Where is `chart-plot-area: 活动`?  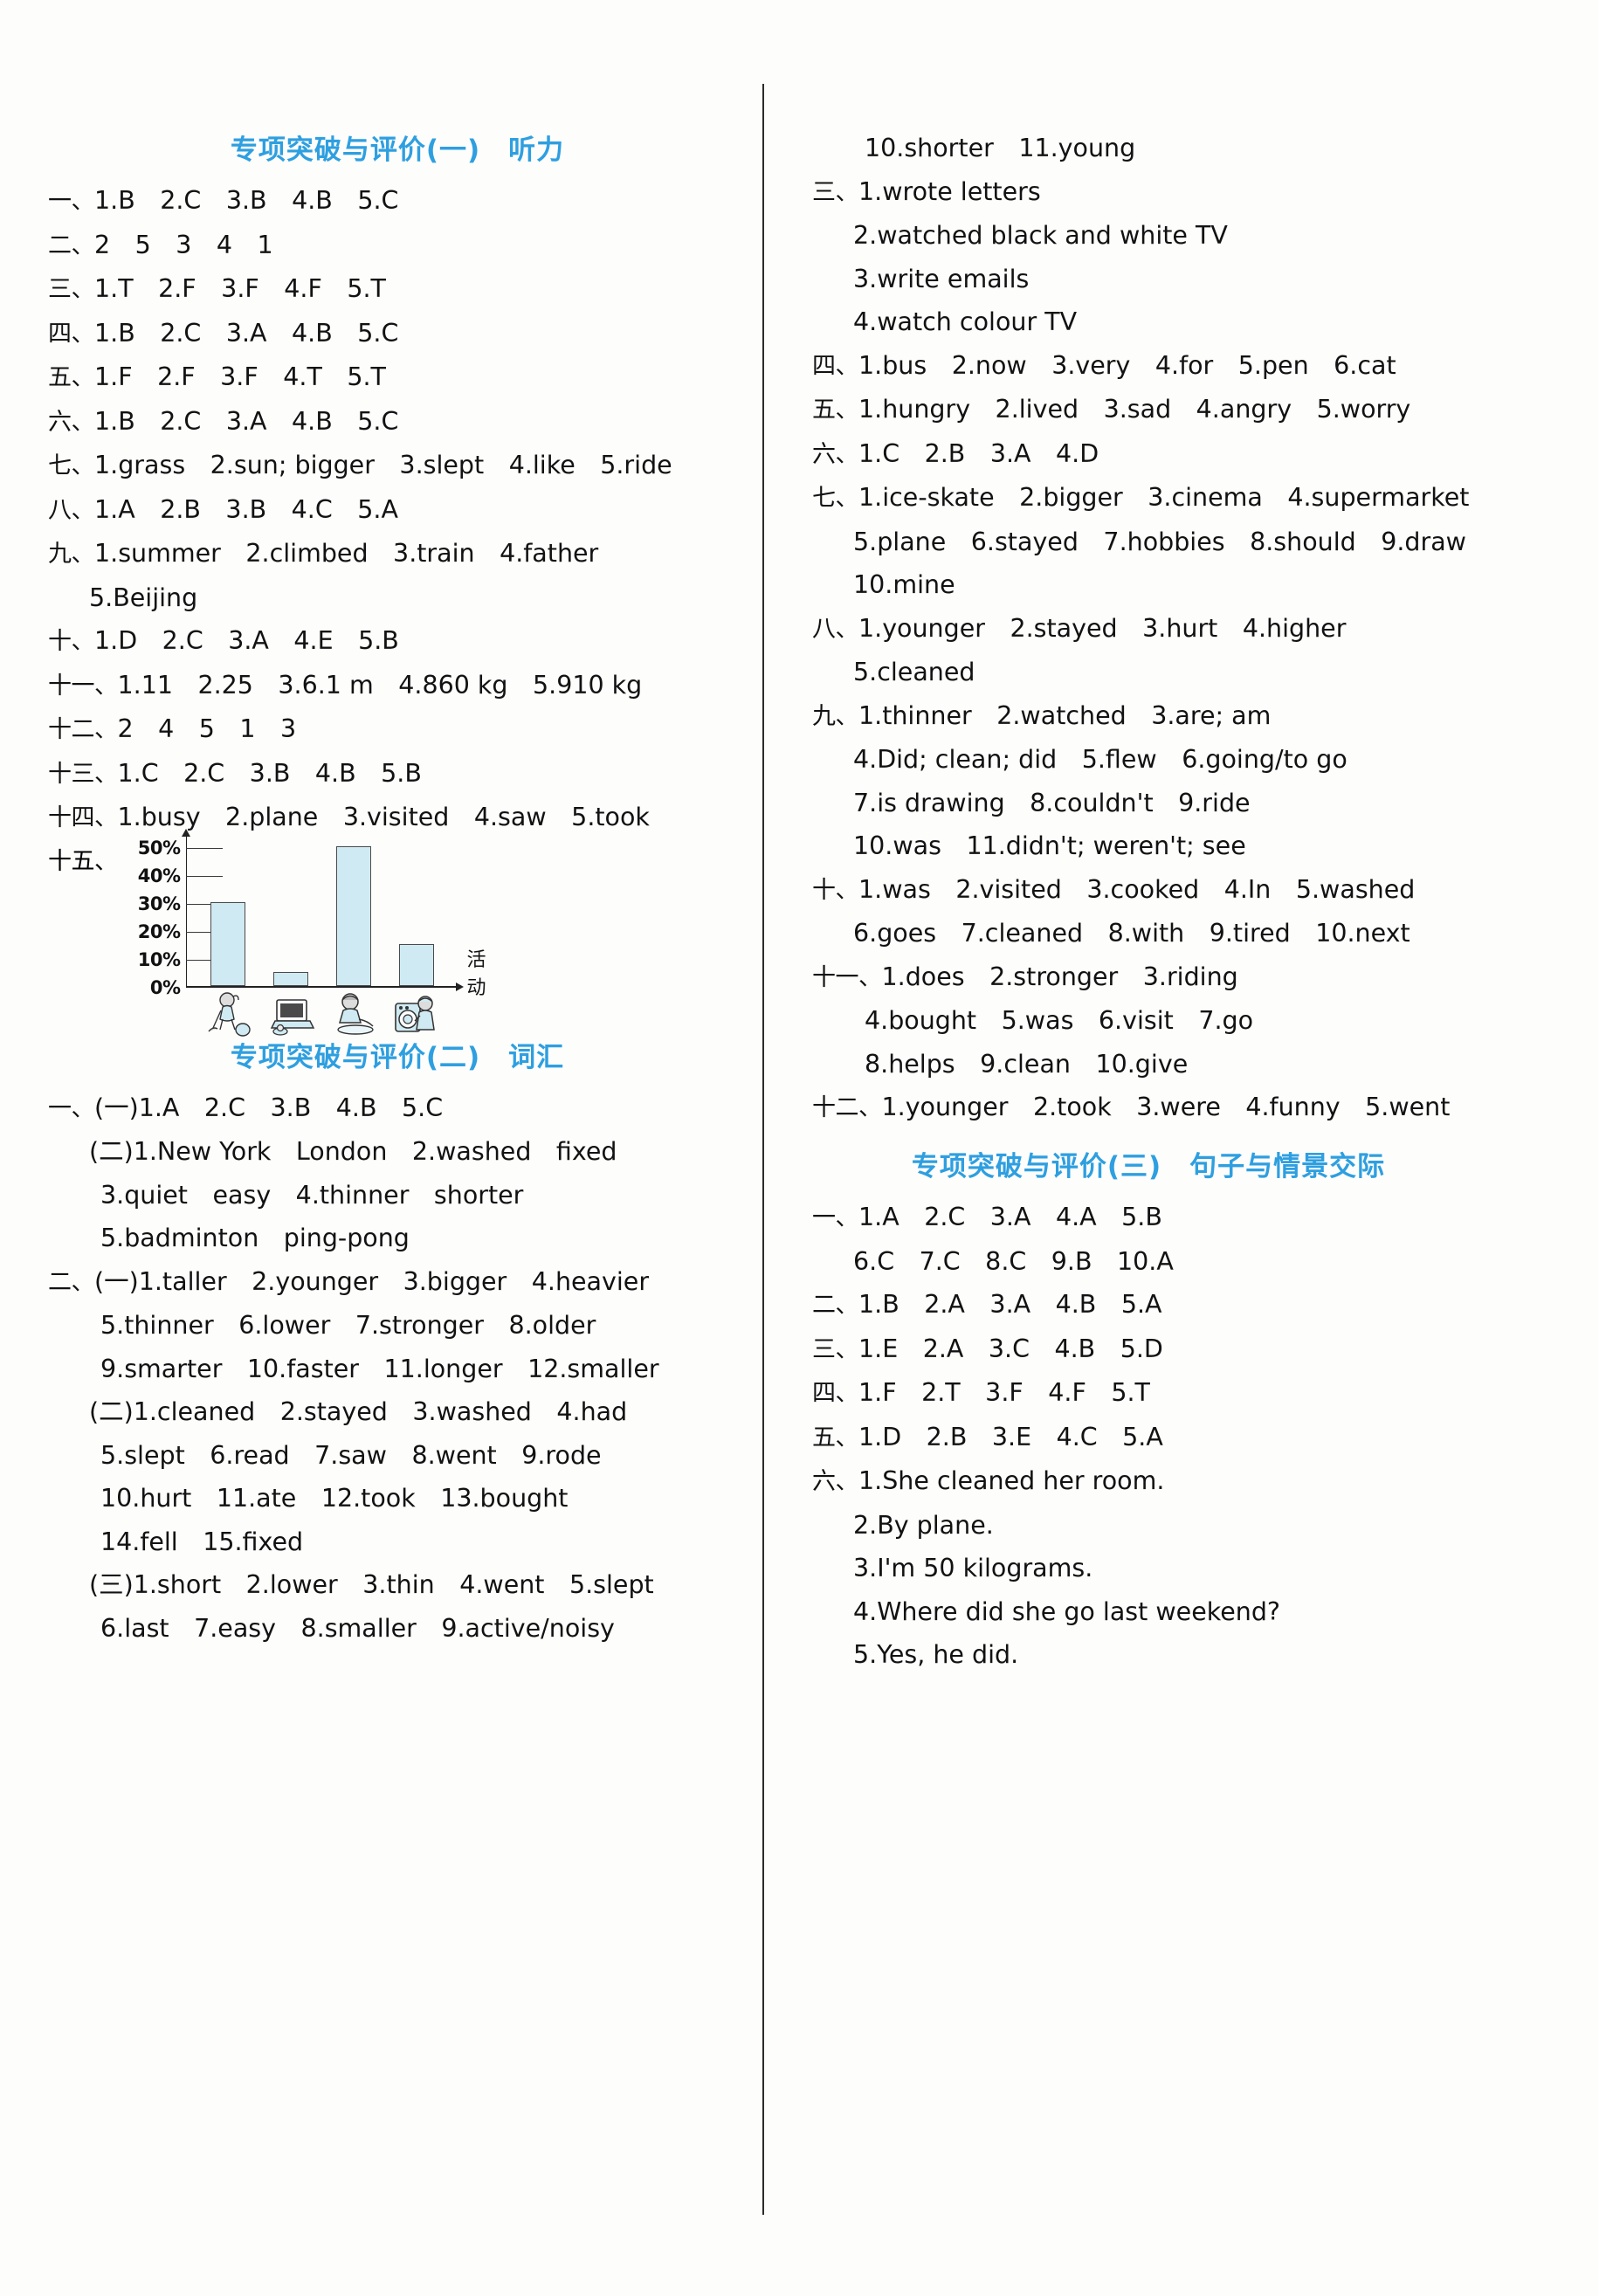
chart-plot-area: 活动 is located at coordinates (334, 913).